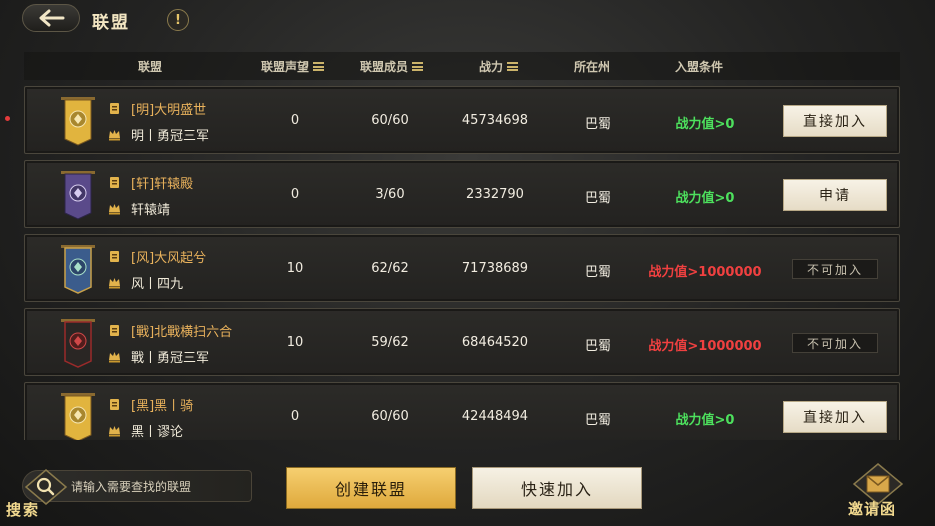 The image size is (935, 526). I want to click on alliance-name: [风]大风起兮, so click(169, 258).